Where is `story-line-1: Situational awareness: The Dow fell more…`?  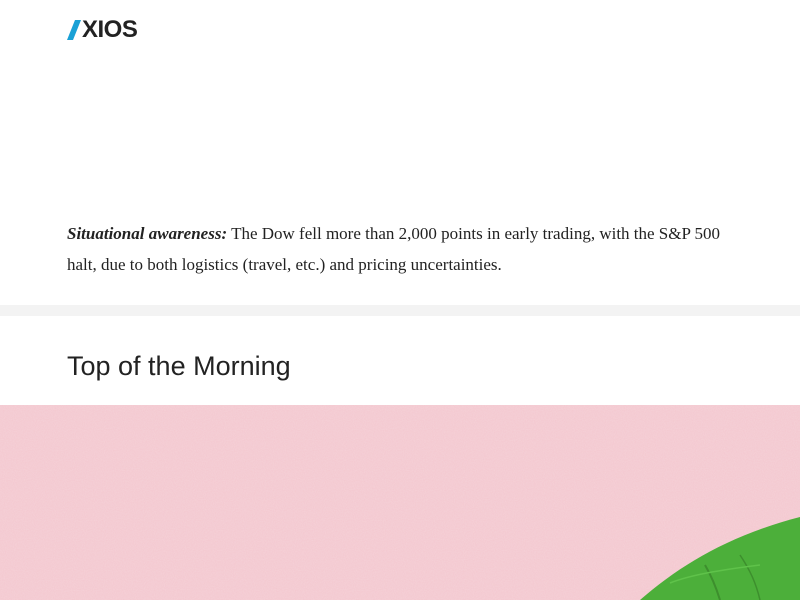 story-line-1: Situational awareness: The Dow fell more… is located at coordinates (433, 233).